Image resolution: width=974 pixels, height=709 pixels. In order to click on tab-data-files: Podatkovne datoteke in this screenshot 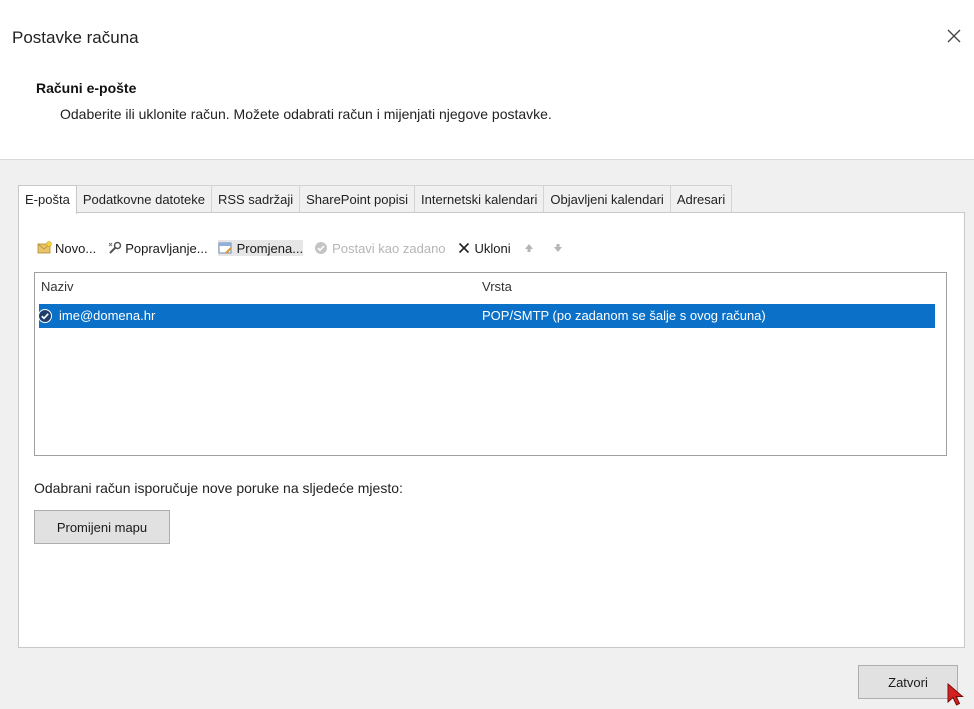, I will do `click(143, 199)`.